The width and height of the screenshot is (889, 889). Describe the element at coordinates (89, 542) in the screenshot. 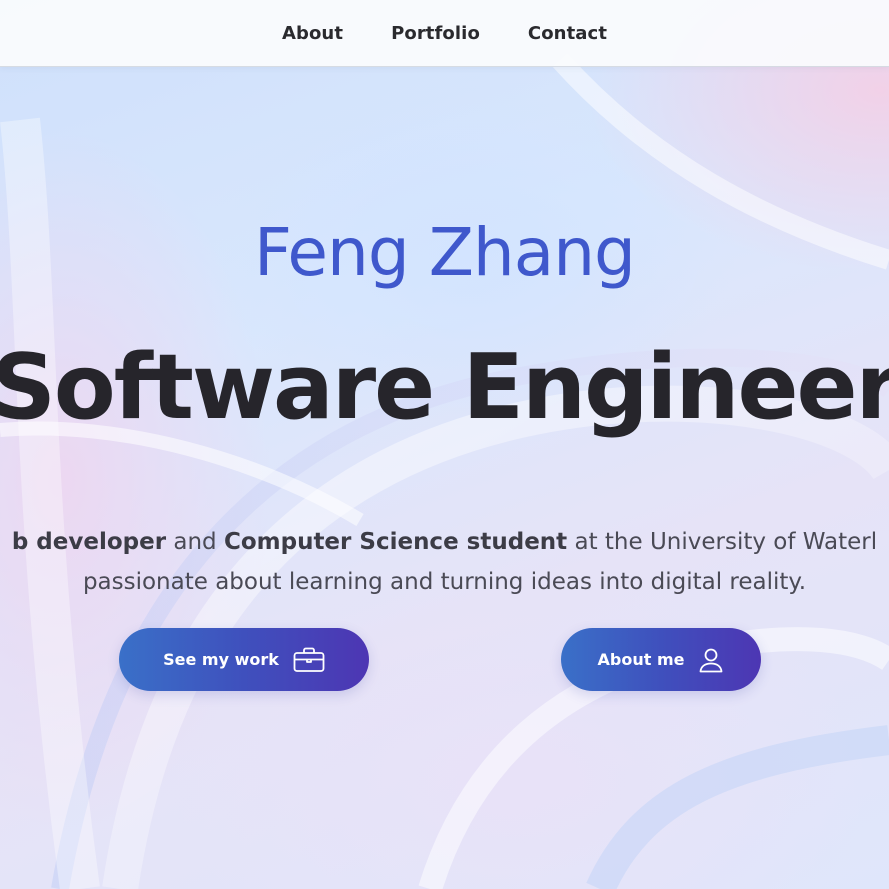

I see `description-role-bold: b developer` at that location.